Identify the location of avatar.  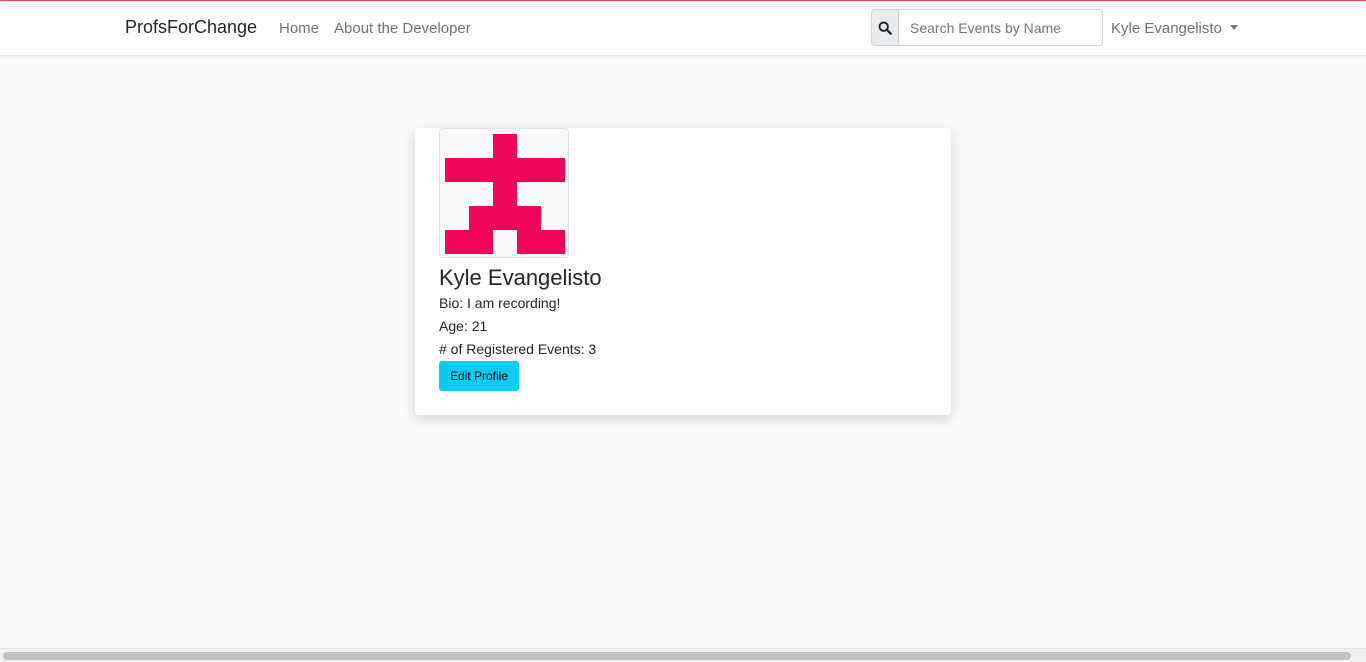
(504, 193).